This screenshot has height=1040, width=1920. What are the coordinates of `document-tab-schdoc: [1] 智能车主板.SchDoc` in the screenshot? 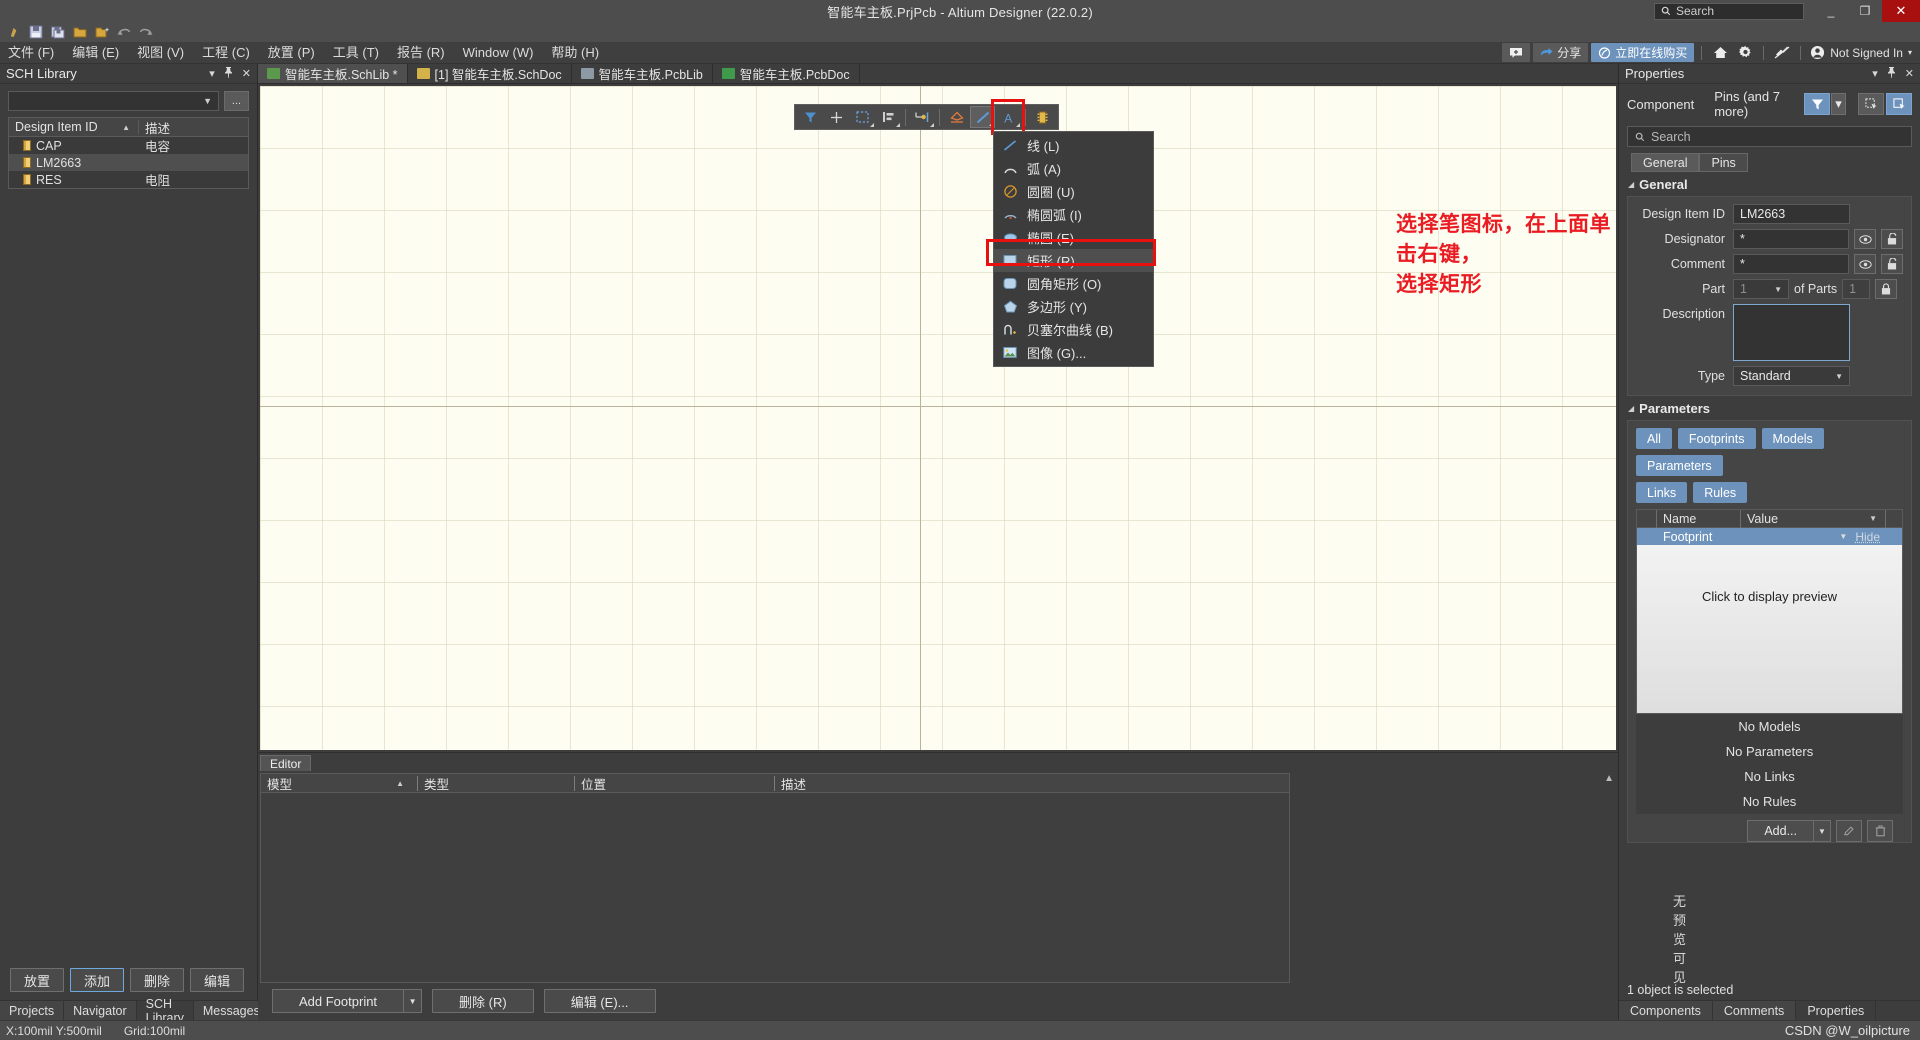 It's located at (490, 73).